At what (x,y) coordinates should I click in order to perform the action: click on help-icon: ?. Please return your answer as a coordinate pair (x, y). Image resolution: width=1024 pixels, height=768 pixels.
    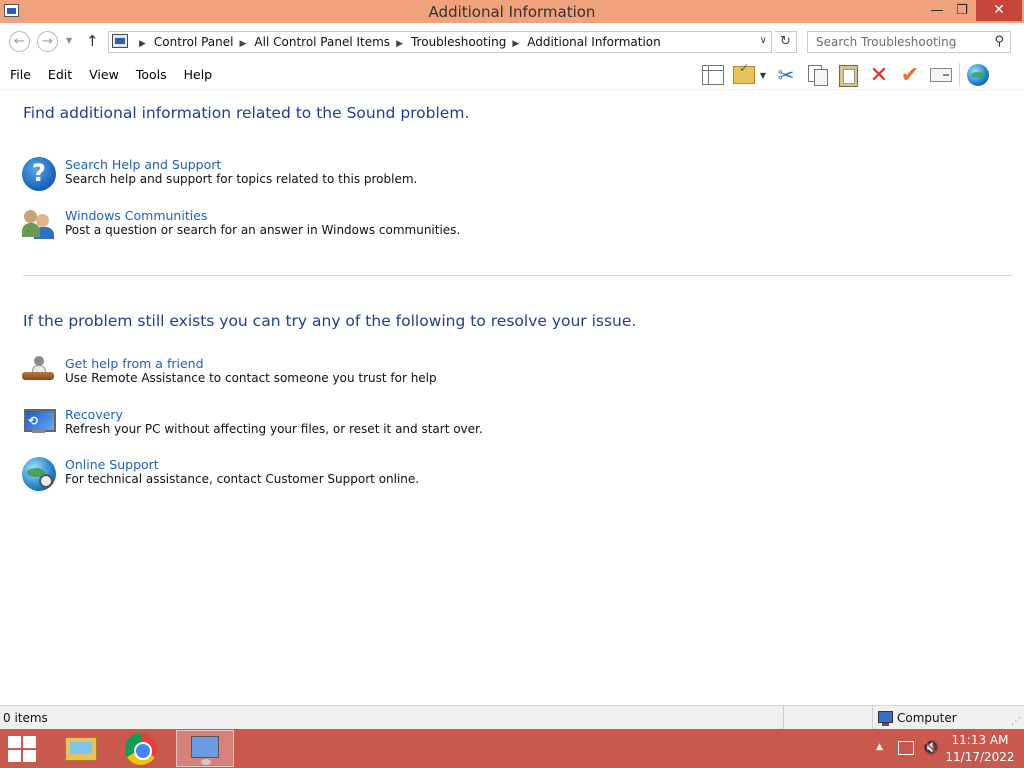
    Looking at the image, I should click on (39, 174).